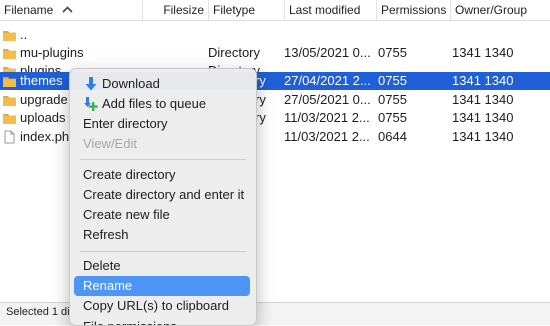  What do you see at coordinates (162, 144) in the screenshot?
I see `menu-item-view-edit: View/Edit` at bounding box center [162, 144].